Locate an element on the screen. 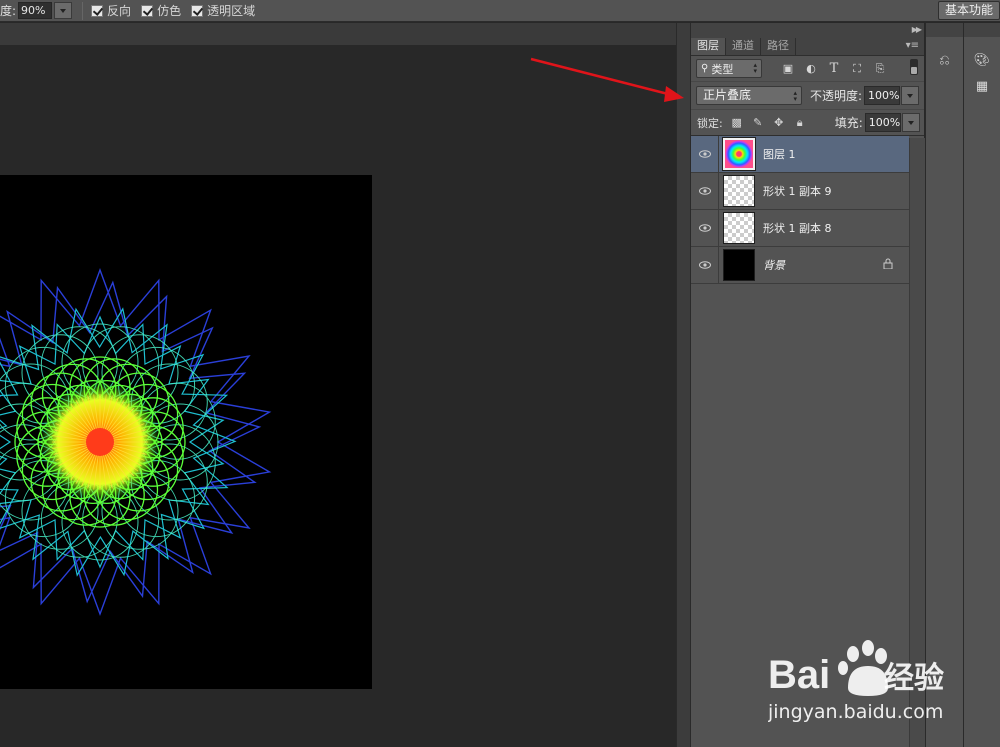 The width and height of the screenshot is (1000, 747). paw-icon is located at coordinates (863, 668).